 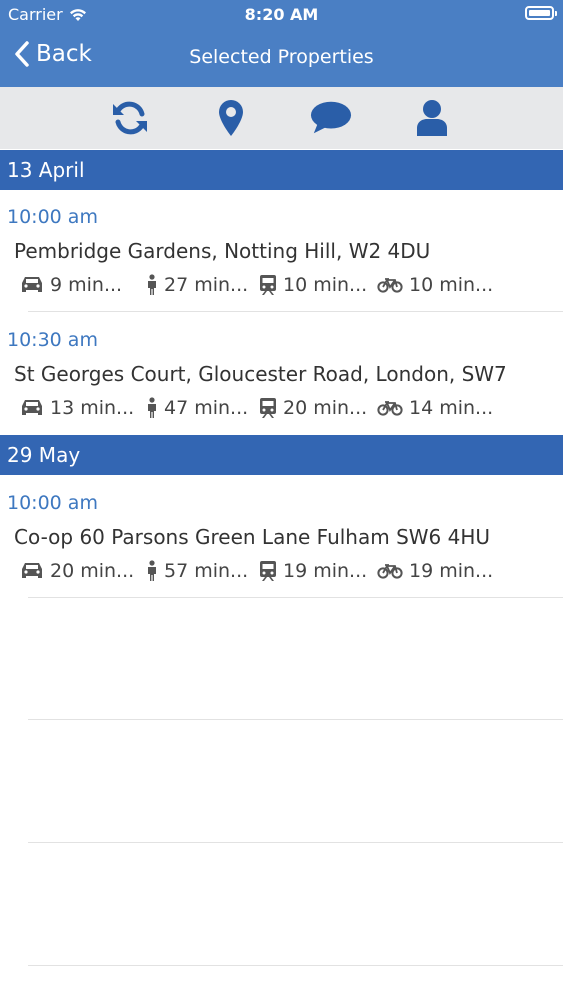 I want to click on top-bar: Carrier 8:20 AM Back Selected Properties, so click(x=281, y=43).